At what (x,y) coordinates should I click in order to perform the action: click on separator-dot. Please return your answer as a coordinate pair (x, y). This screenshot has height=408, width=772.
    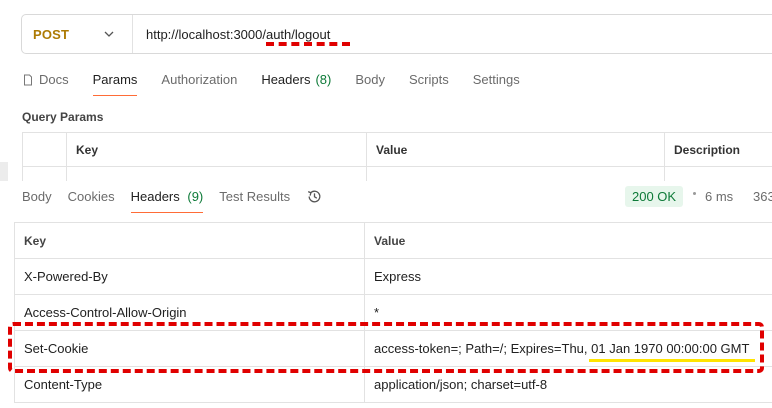
    Looking at the image, I should click on (694, 193).